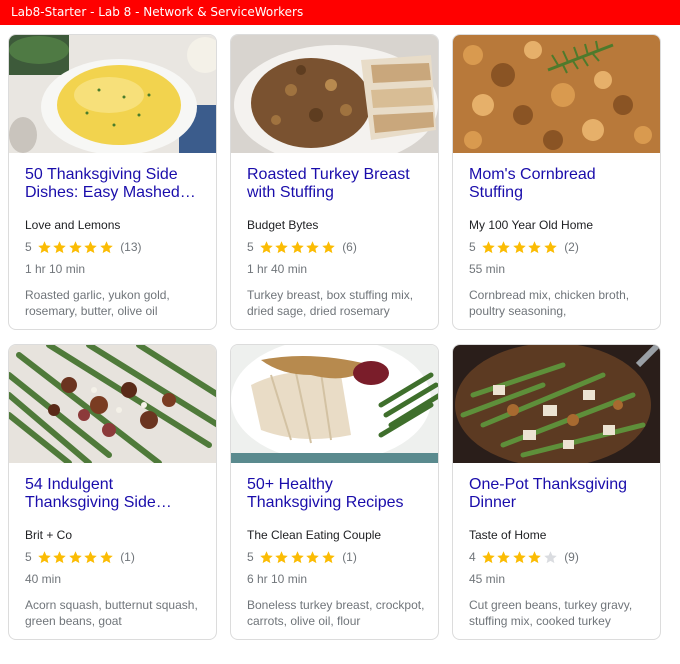 This screenshot has height=664, width=680. I want to click on one-pot-dinner-image, so click(556, 404).